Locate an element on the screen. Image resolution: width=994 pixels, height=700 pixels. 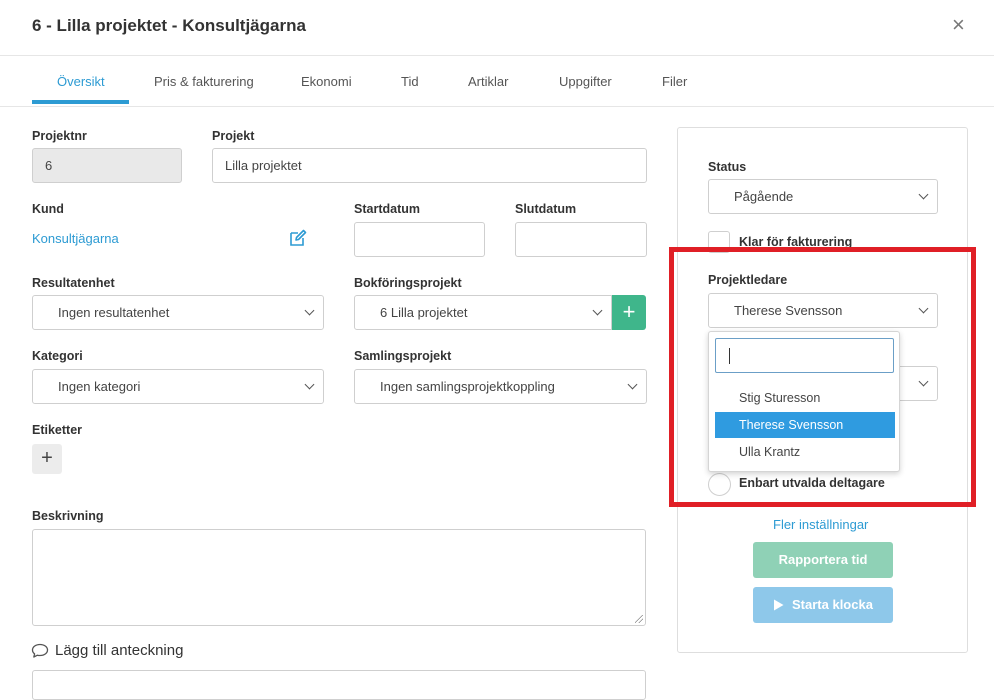
slutdatum-input is located at coordinates (581, 239).